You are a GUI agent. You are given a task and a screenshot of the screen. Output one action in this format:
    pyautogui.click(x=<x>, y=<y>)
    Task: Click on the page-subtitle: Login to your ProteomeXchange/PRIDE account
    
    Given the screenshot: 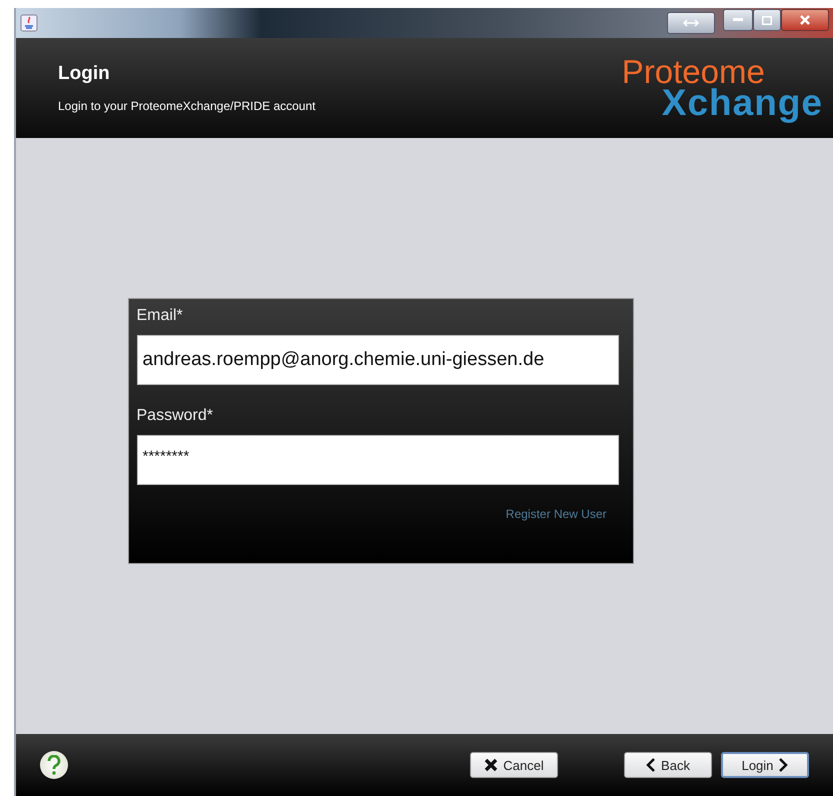 What is the action you would take?
    pyautogui.click(x=187, y=106)
    